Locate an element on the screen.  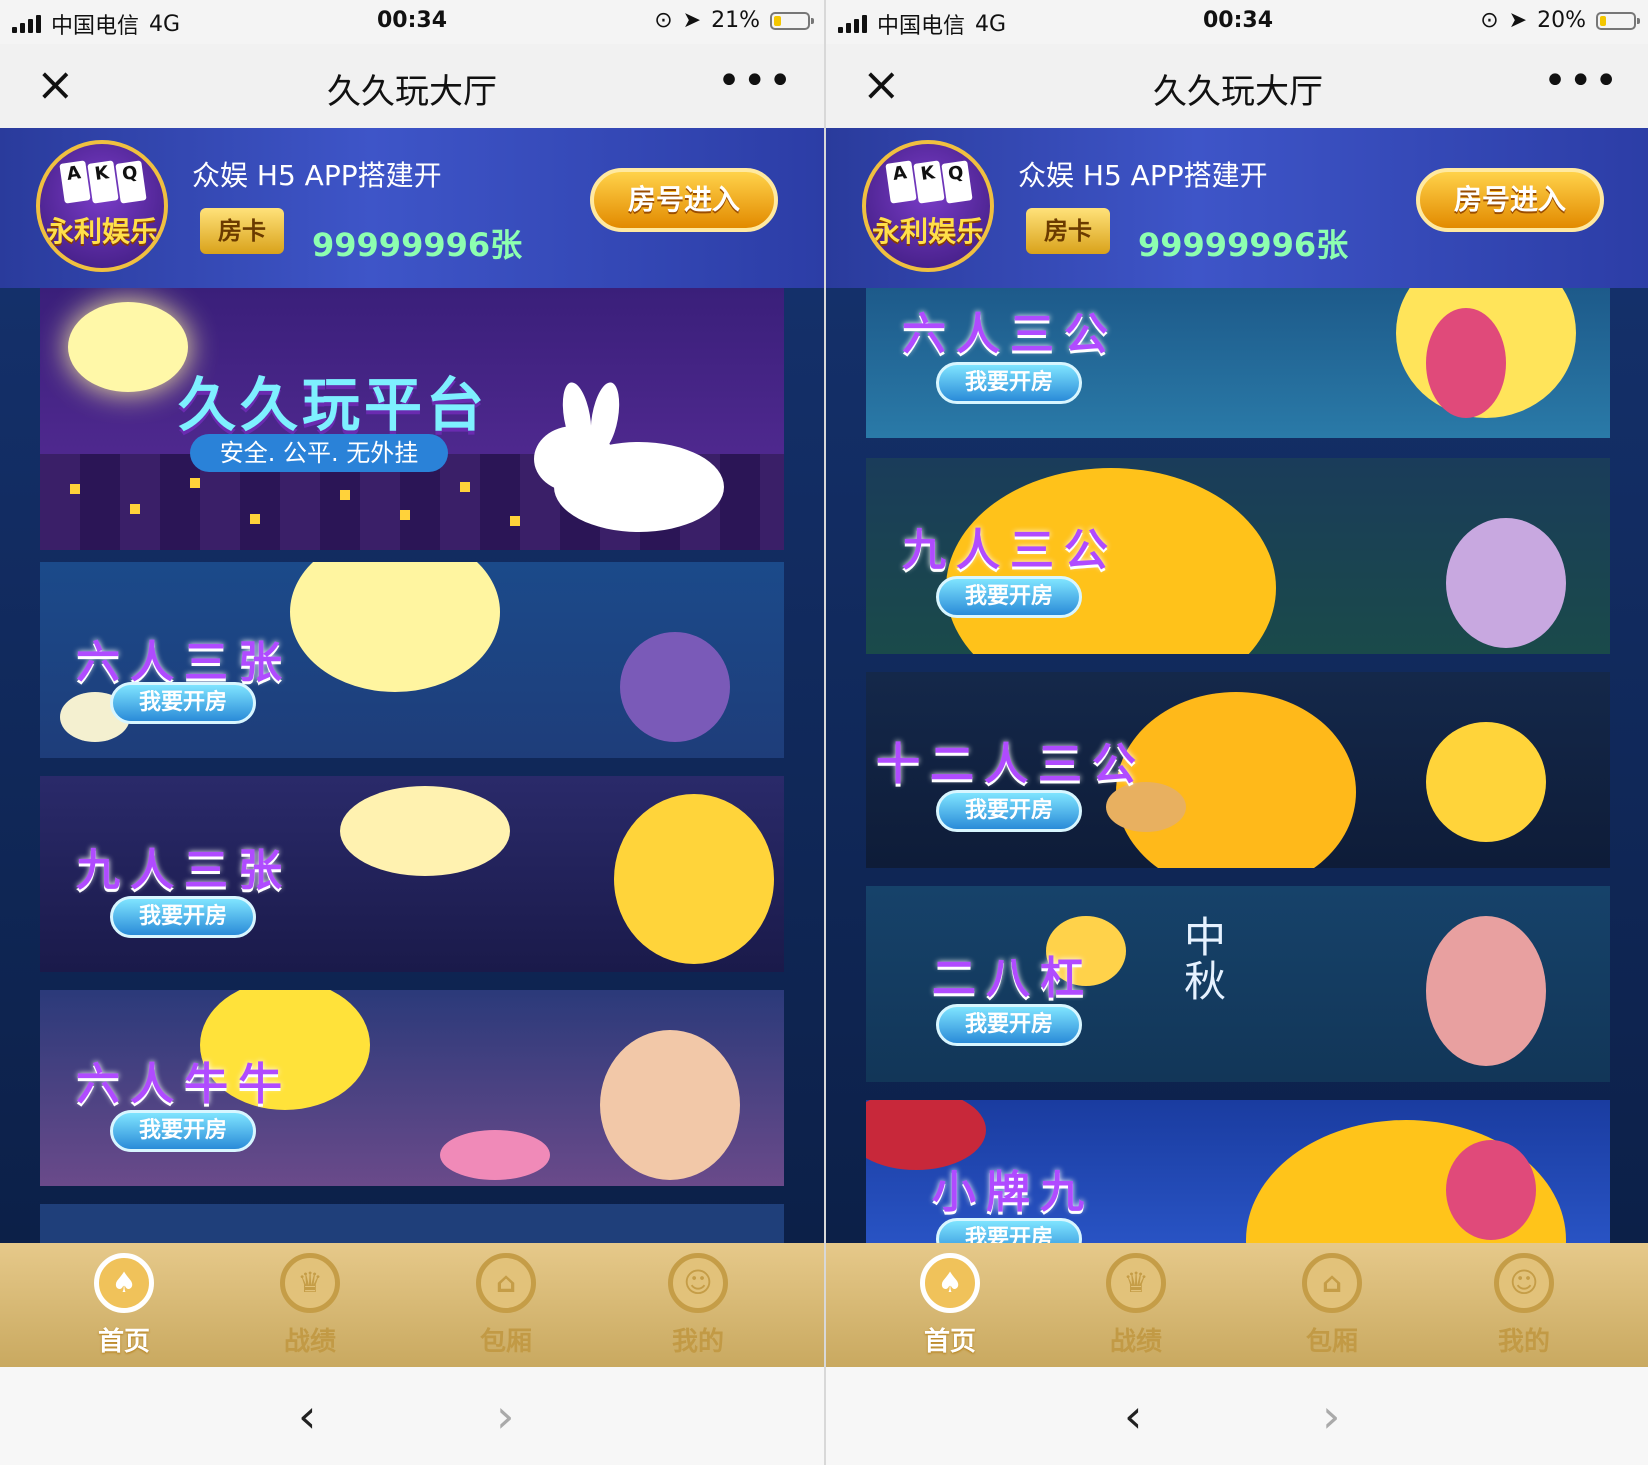
battery-icon is located at coordinates (1618, 20).